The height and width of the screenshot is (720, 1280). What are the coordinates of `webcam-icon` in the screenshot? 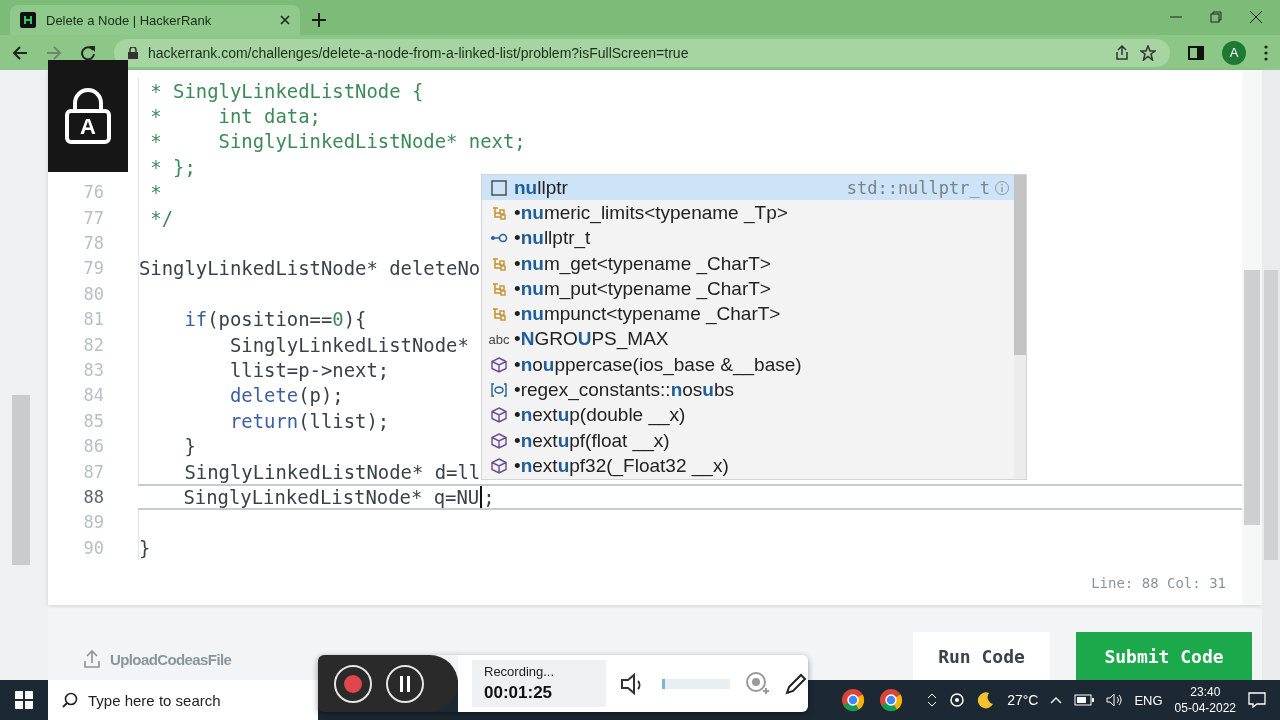 It's located at (757, 683).